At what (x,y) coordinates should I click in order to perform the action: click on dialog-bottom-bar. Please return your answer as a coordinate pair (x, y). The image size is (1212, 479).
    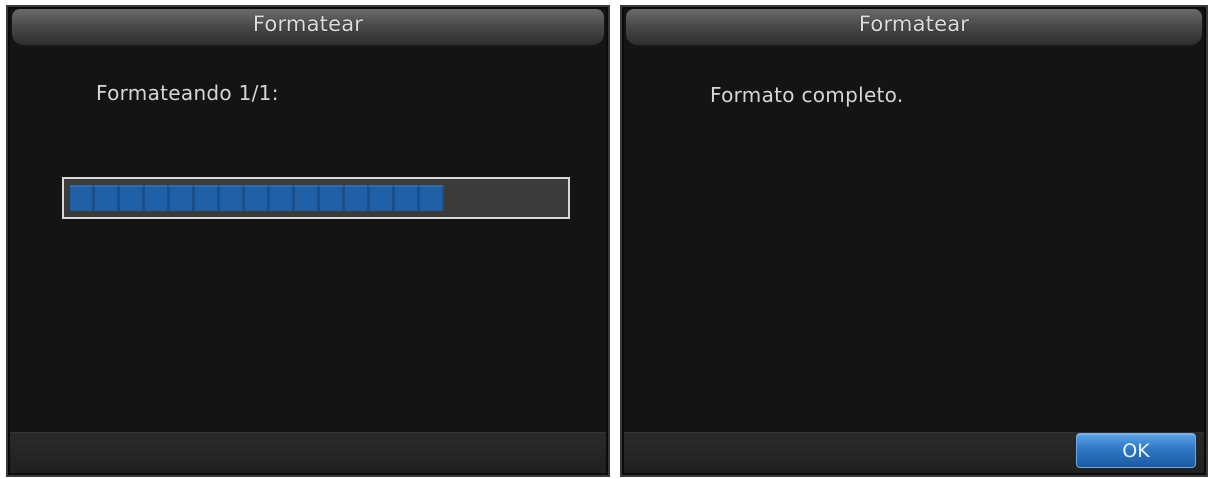
    Looking at the image, I should click on (308, 452).